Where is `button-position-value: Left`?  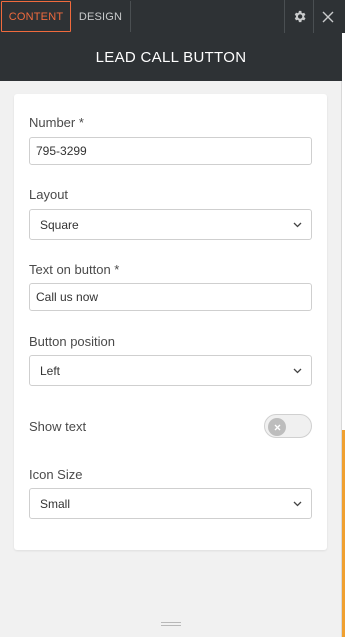 button-position-value: Left is located at coordinates (50, 370).